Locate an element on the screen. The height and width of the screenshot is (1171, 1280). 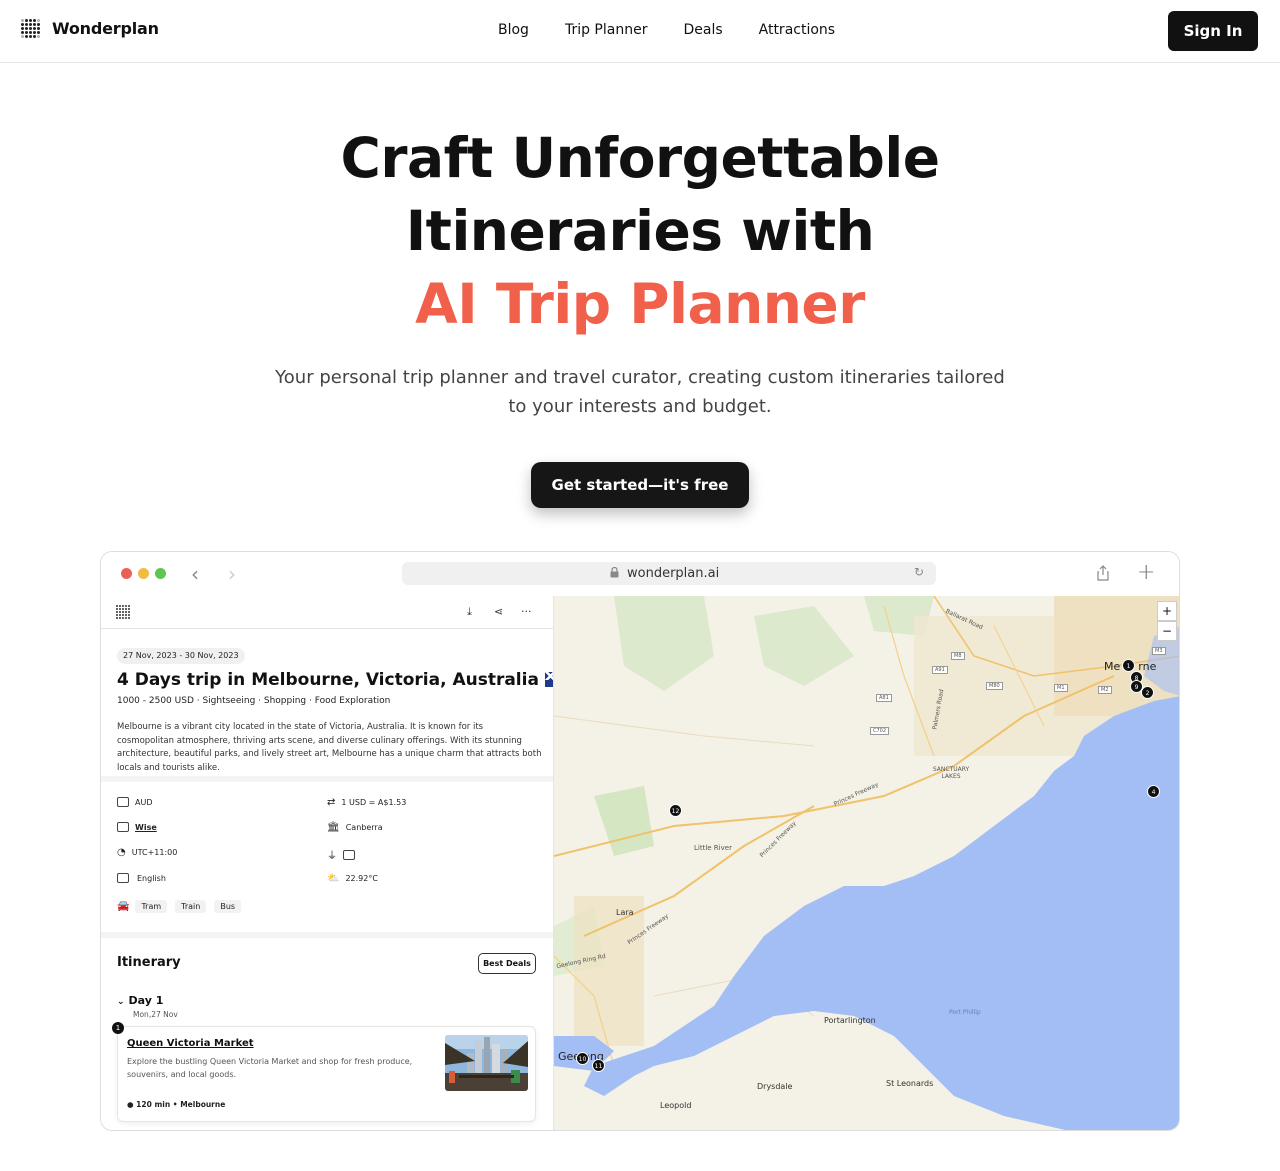
map-marker: 1 is located at coordinates (1128, 665).